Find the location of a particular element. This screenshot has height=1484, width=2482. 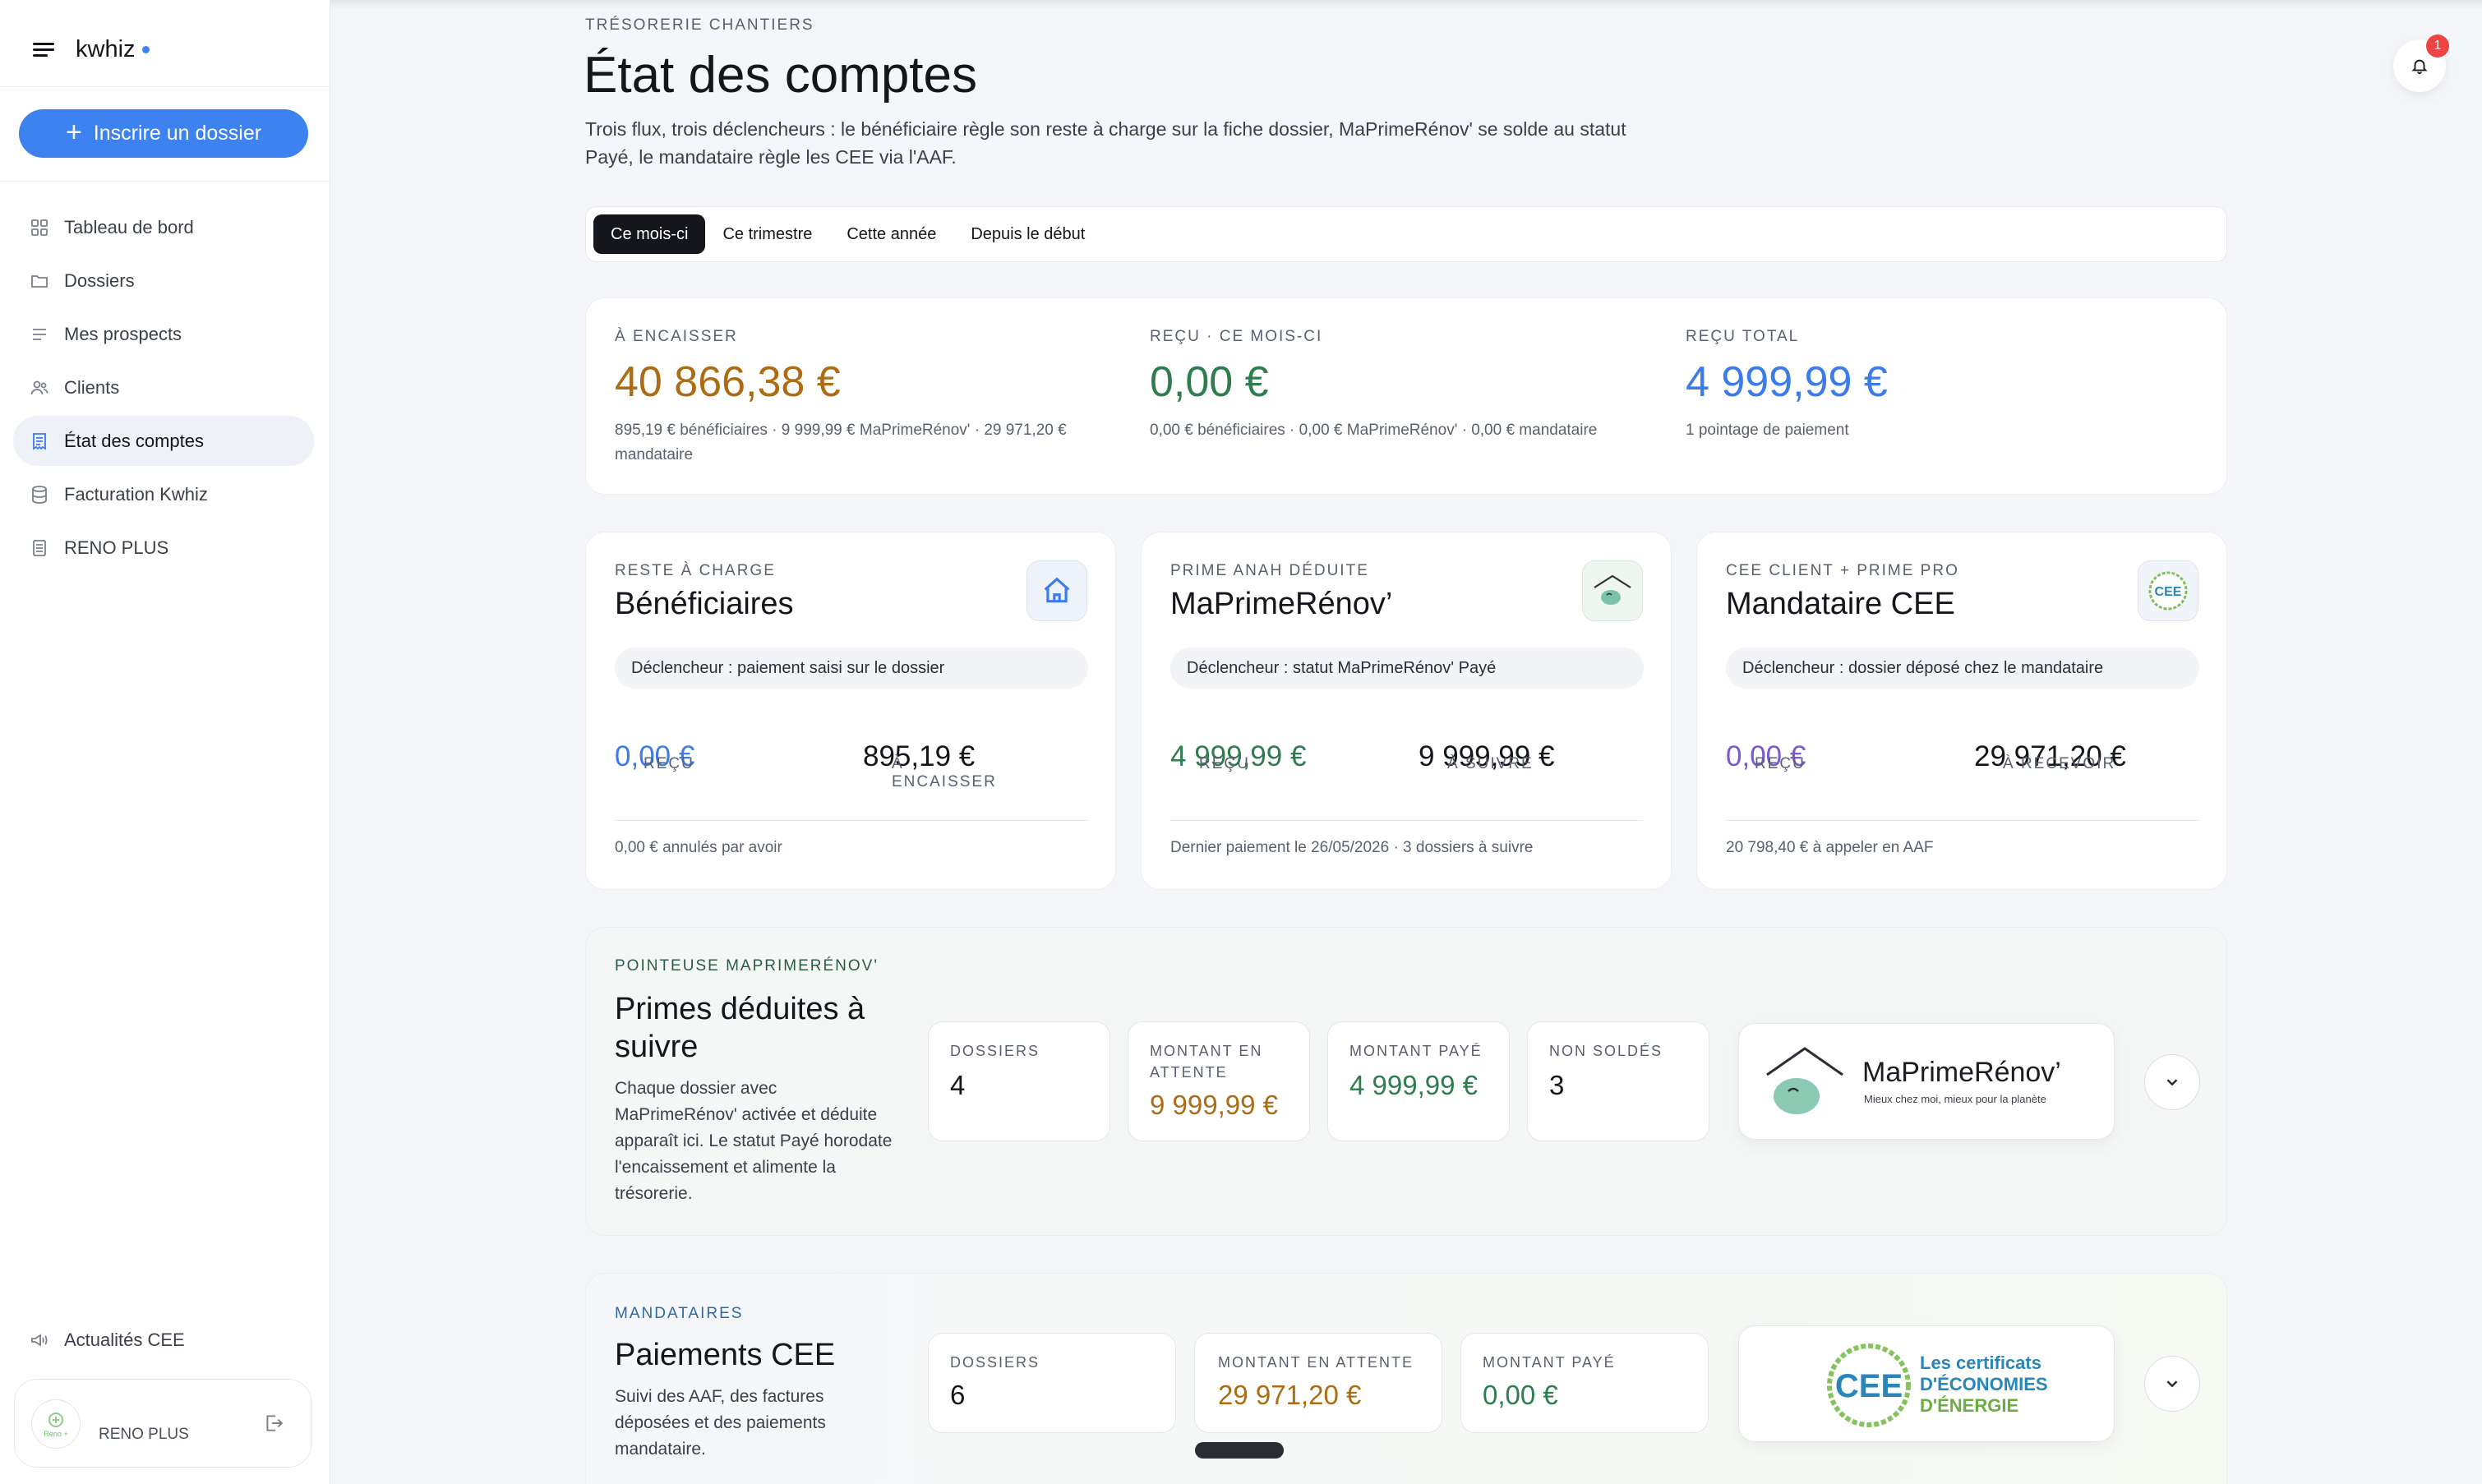

sidebar-item-label: Dossiers is located at coordinates (99, 281).